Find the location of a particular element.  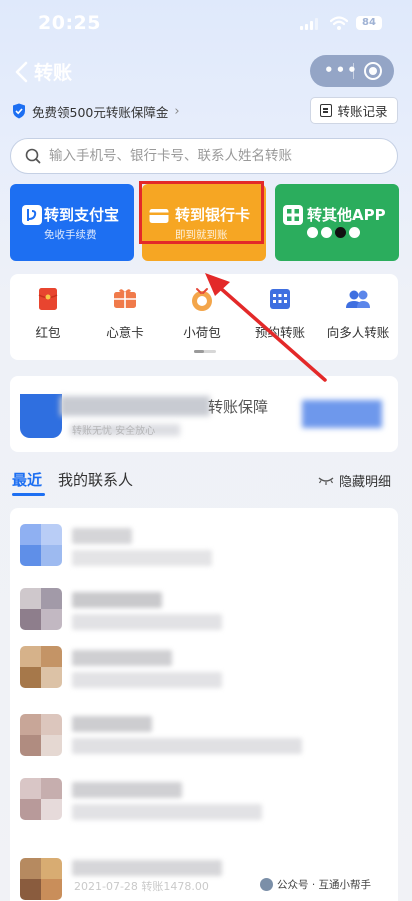

red-packet-icon is located at coordinates (48, 299).